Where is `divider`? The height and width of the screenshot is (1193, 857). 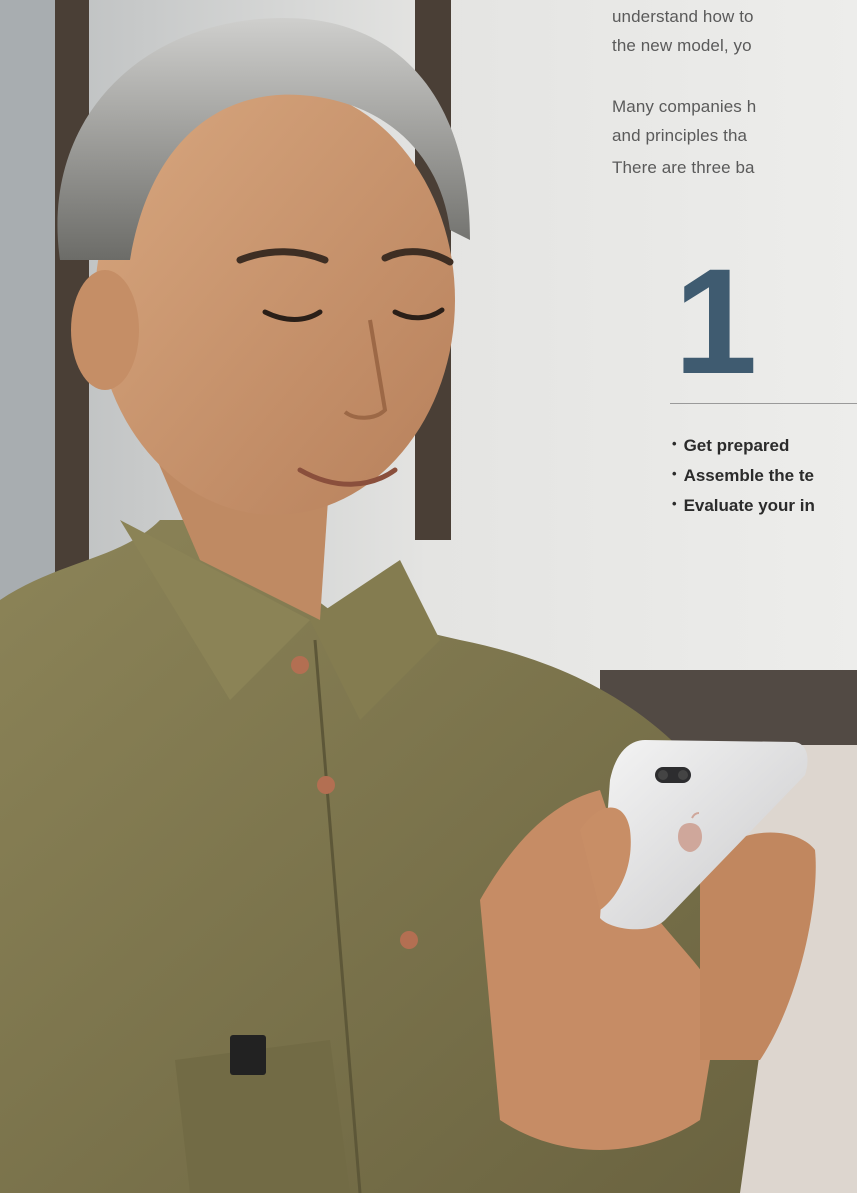
divider is located at coordinates (763, 403).